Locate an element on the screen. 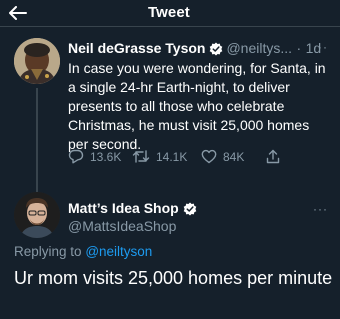 The height and width of the screenshot is (319, 340). author-name: Neil deGrasse Tyson is located at coordinates (136, 48).